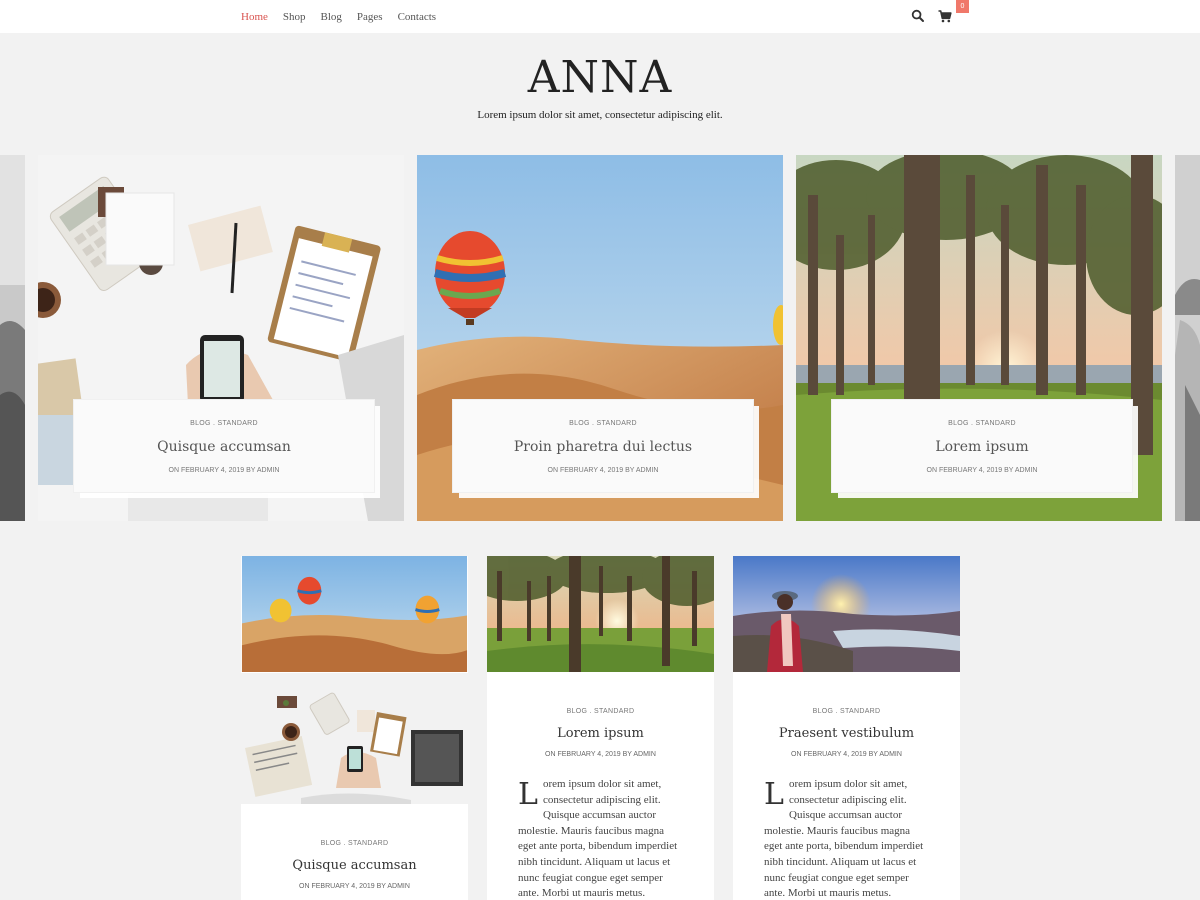  I want to click on top-navbar: Home Shop Blog Pages Contacts 0, so click(600, 16).